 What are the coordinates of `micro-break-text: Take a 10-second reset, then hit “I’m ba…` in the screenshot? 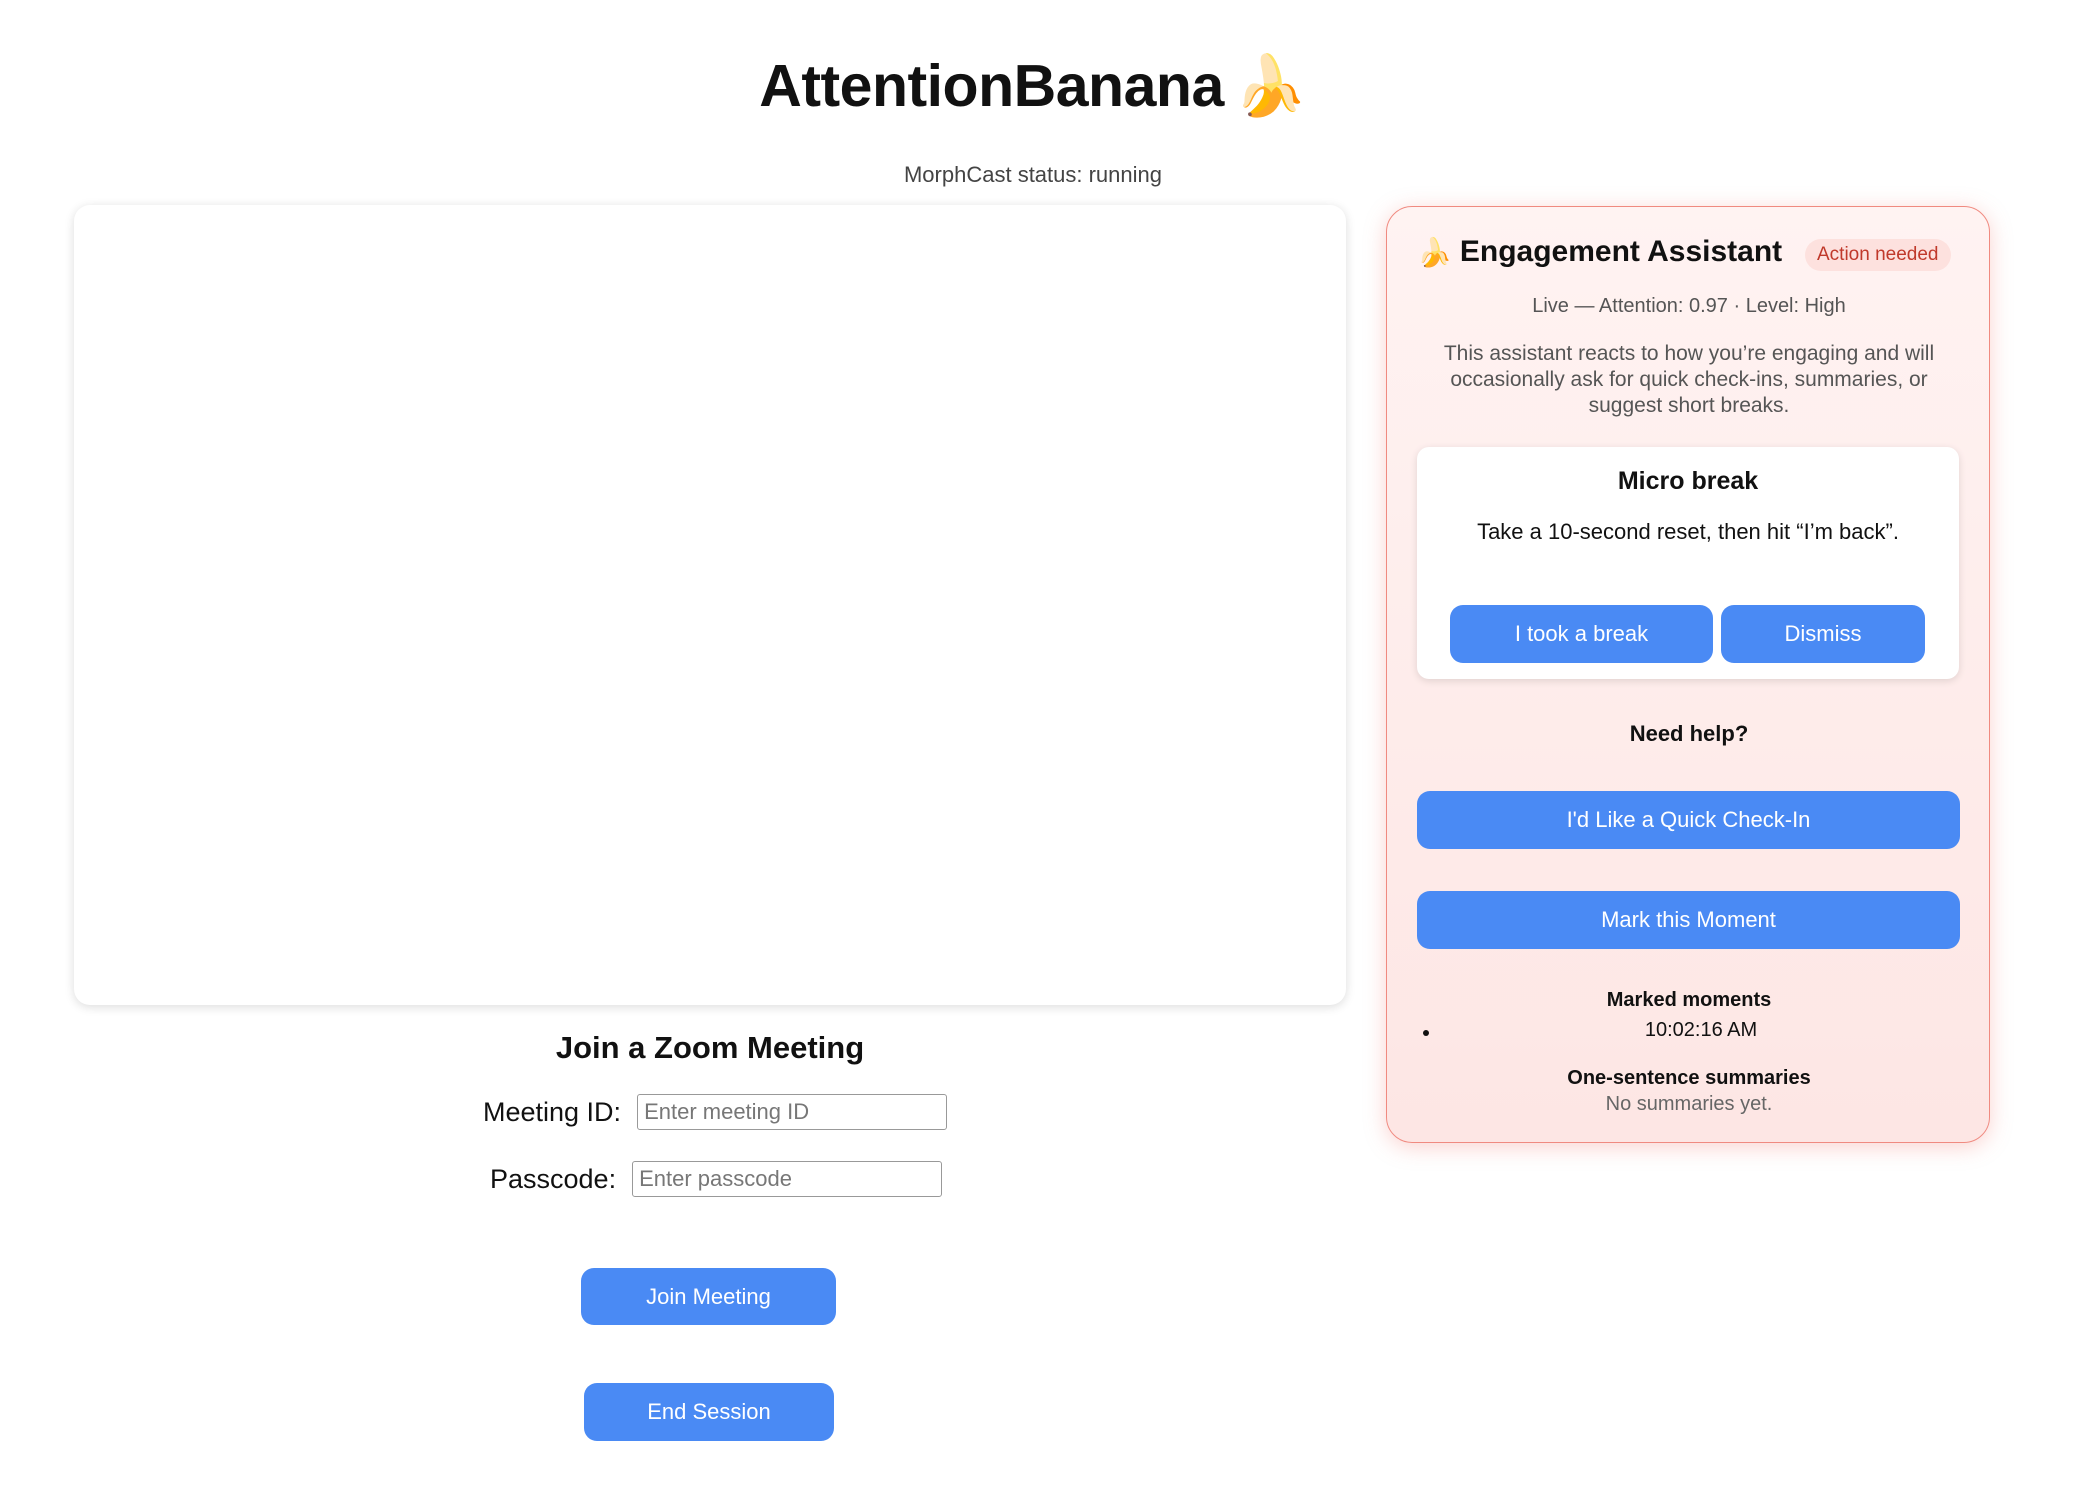 It's located at (1688, 531).